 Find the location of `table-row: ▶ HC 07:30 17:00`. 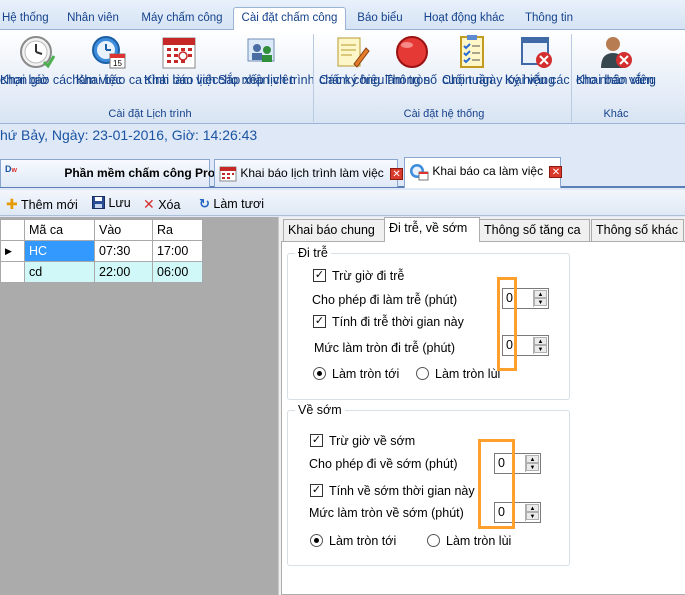

table-row: ▶ HC 07:30 17:00 is located at coordinates (101, 251).